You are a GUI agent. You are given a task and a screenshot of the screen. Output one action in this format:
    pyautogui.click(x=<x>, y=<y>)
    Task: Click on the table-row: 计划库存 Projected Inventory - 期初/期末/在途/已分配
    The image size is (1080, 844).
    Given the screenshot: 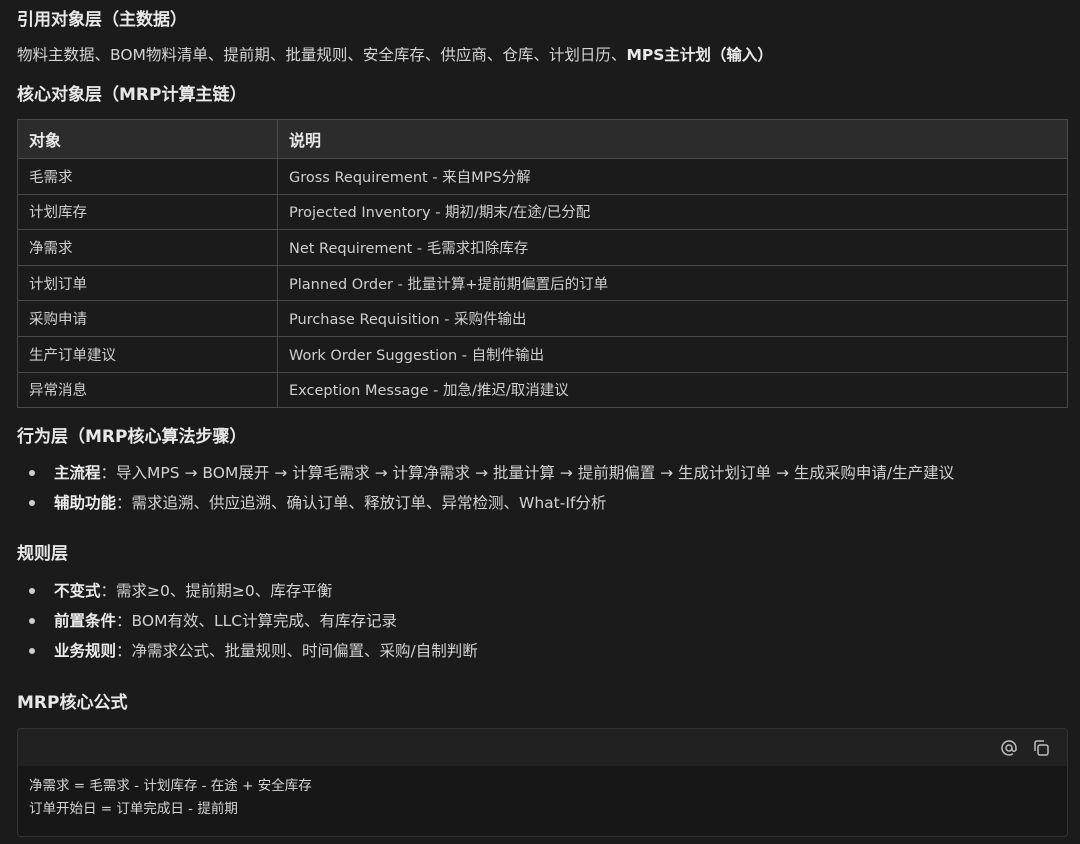 What is the action you would take?
    pyautogui.click(x=542, y=212)
    